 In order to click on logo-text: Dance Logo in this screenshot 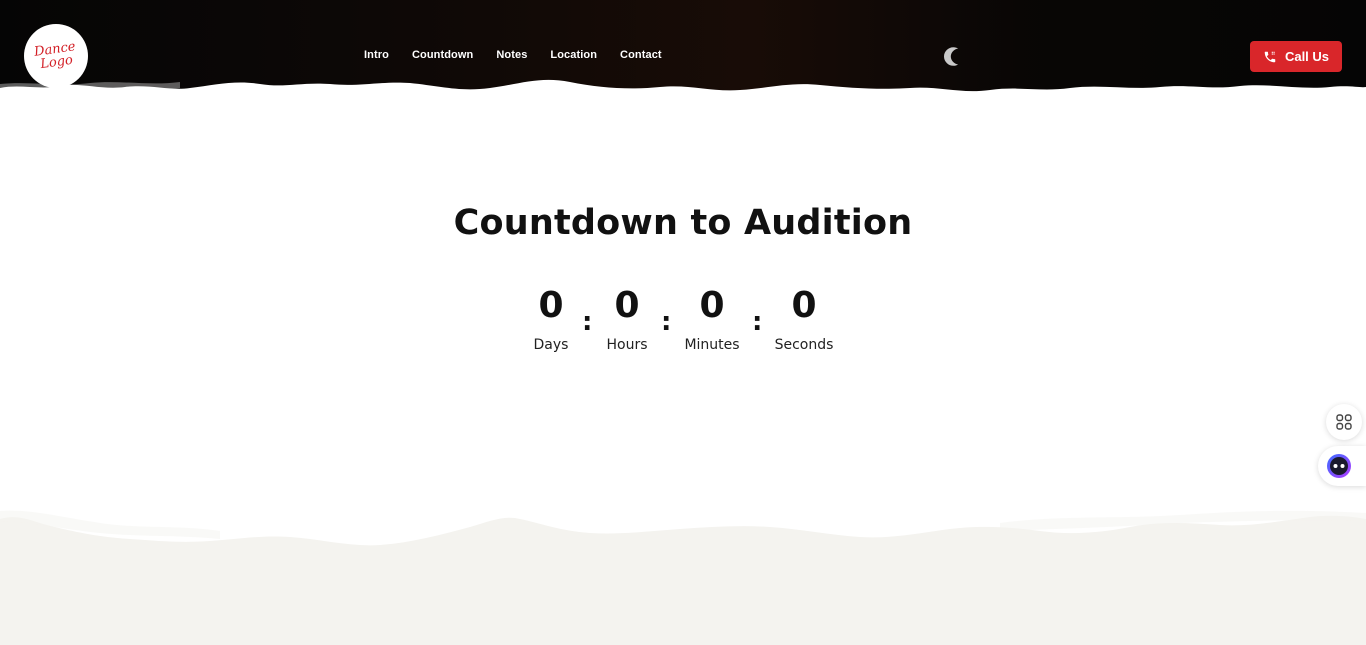, I will do `click(56, 56)`.